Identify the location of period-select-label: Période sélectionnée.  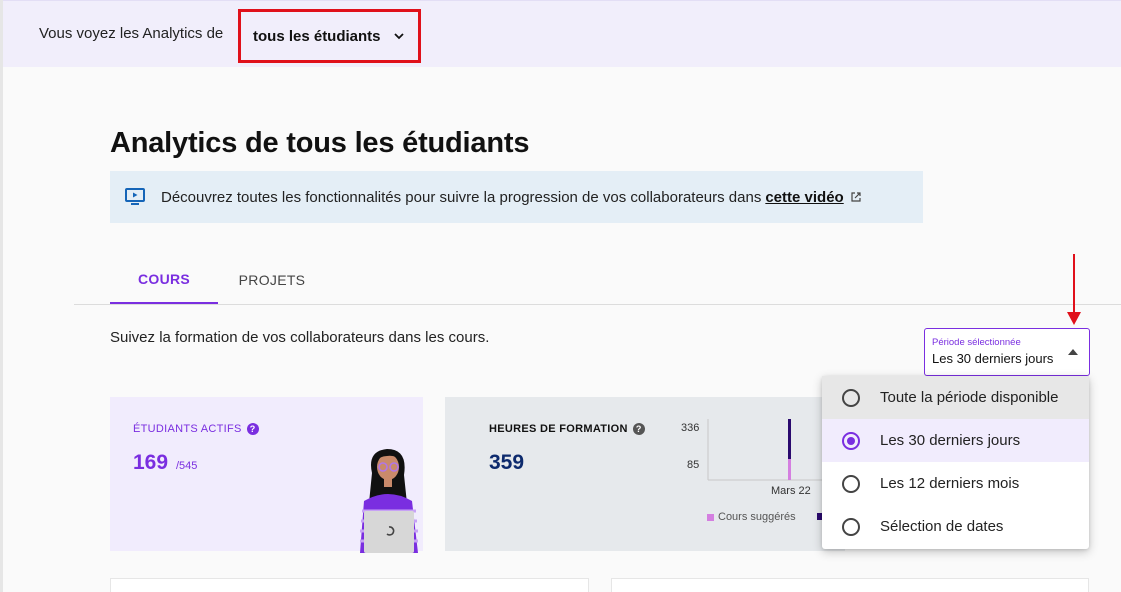
(976, 342).